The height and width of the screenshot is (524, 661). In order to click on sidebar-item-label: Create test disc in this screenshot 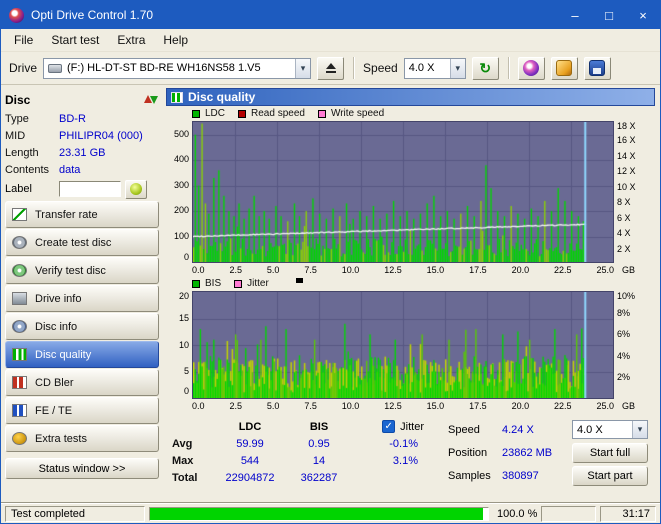, I will do `click(73, 242)`.